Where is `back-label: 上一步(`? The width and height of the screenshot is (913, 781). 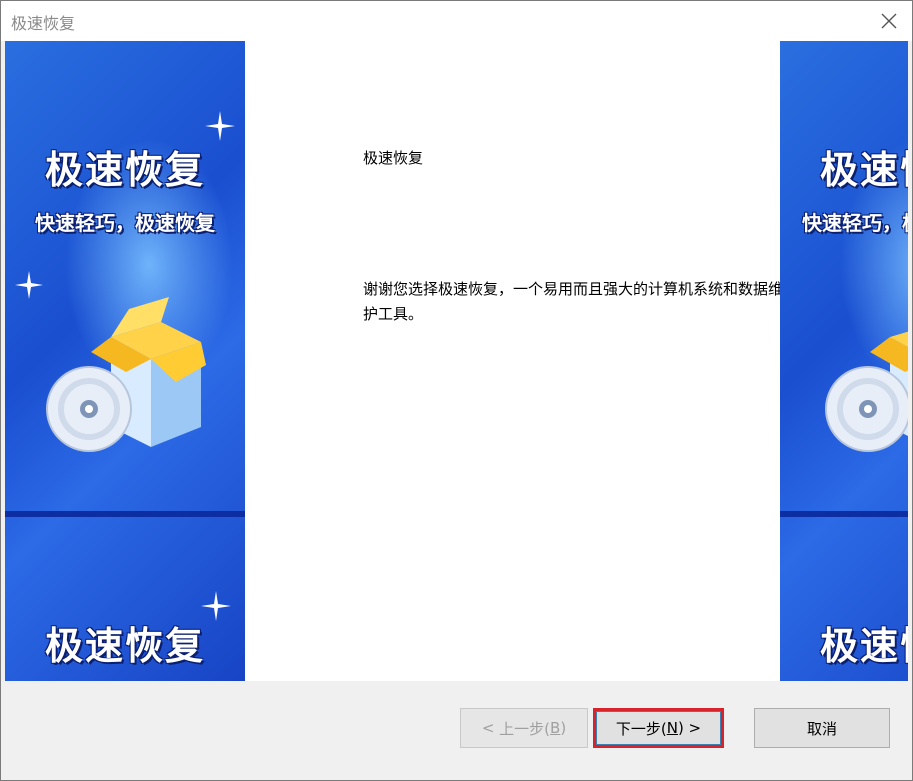
back-label: 上一步( is located at coordinates (525, 728).